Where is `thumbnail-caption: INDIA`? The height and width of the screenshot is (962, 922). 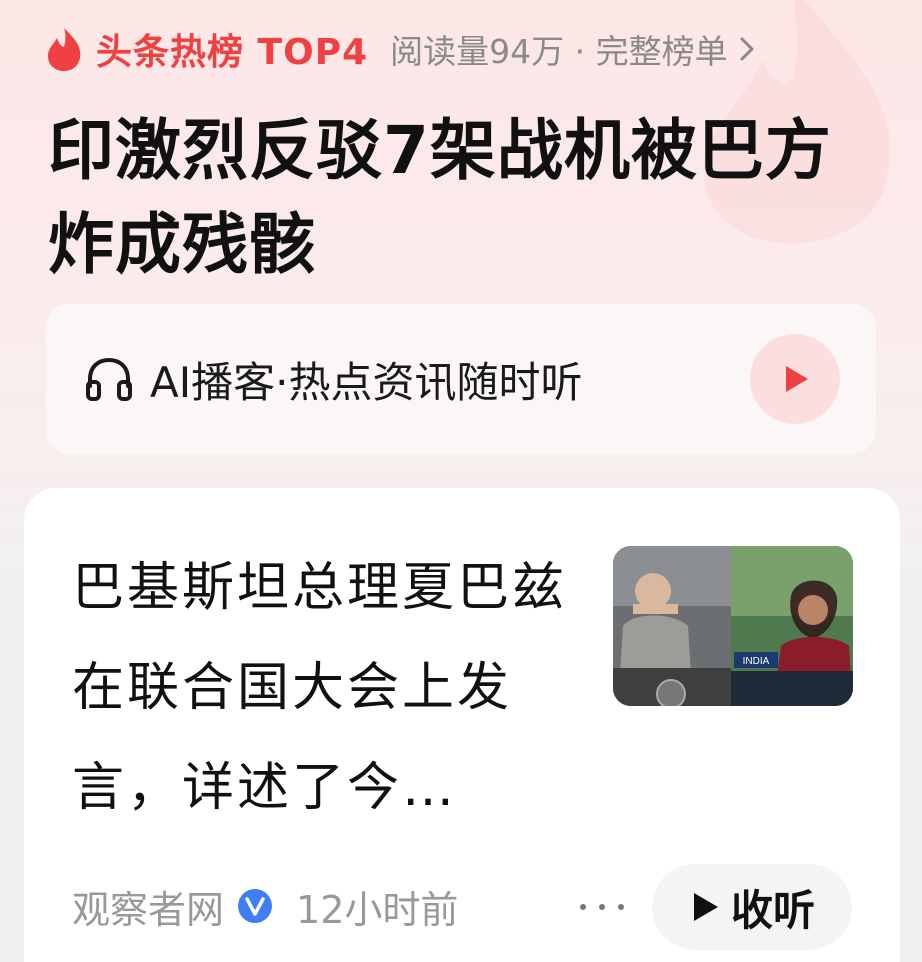 thumbnail-caption: INDIA is located at coordinates (756, 661).